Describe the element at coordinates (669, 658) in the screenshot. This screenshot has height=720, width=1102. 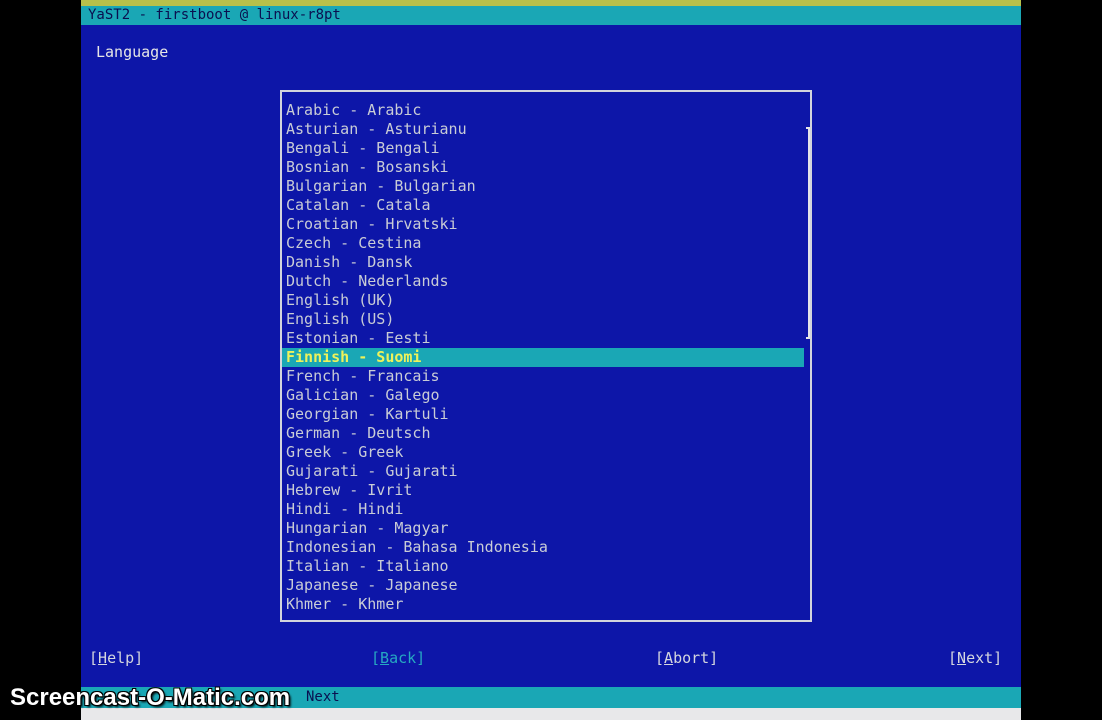
I see `abort-button-hotkey: A` at that location.